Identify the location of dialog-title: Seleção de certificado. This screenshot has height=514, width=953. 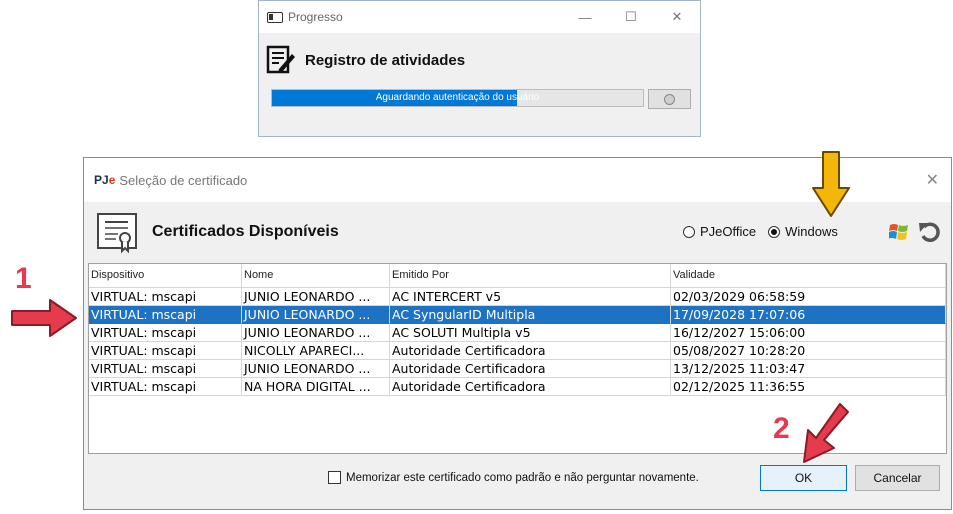
(183, 180).